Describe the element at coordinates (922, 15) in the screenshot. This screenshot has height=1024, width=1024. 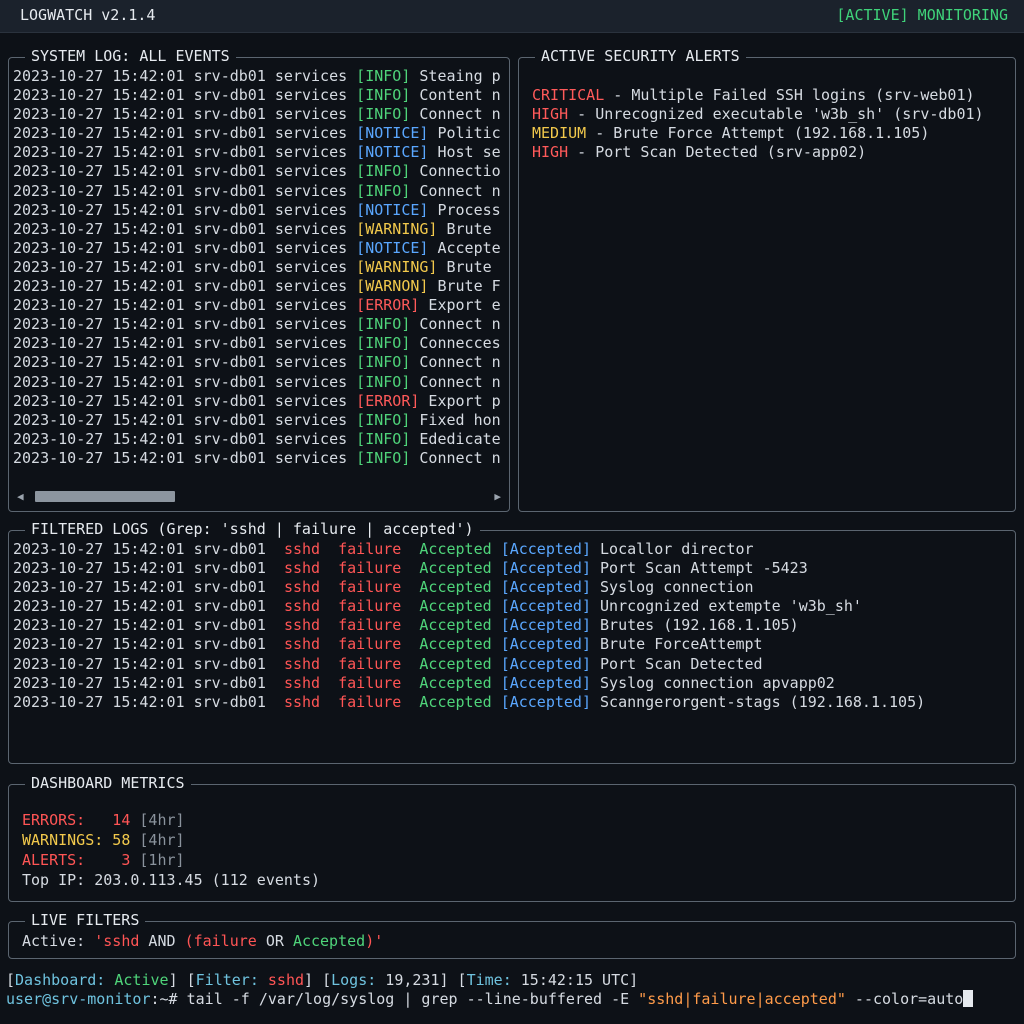
I see `monitoring-status: [ACTIVE] MONITORING` at that location.